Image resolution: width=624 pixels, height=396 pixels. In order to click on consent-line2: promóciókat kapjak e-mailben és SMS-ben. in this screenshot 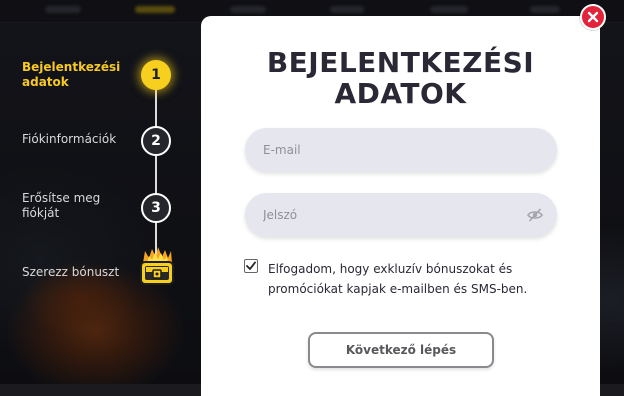, I will do `click(398, 289)`.